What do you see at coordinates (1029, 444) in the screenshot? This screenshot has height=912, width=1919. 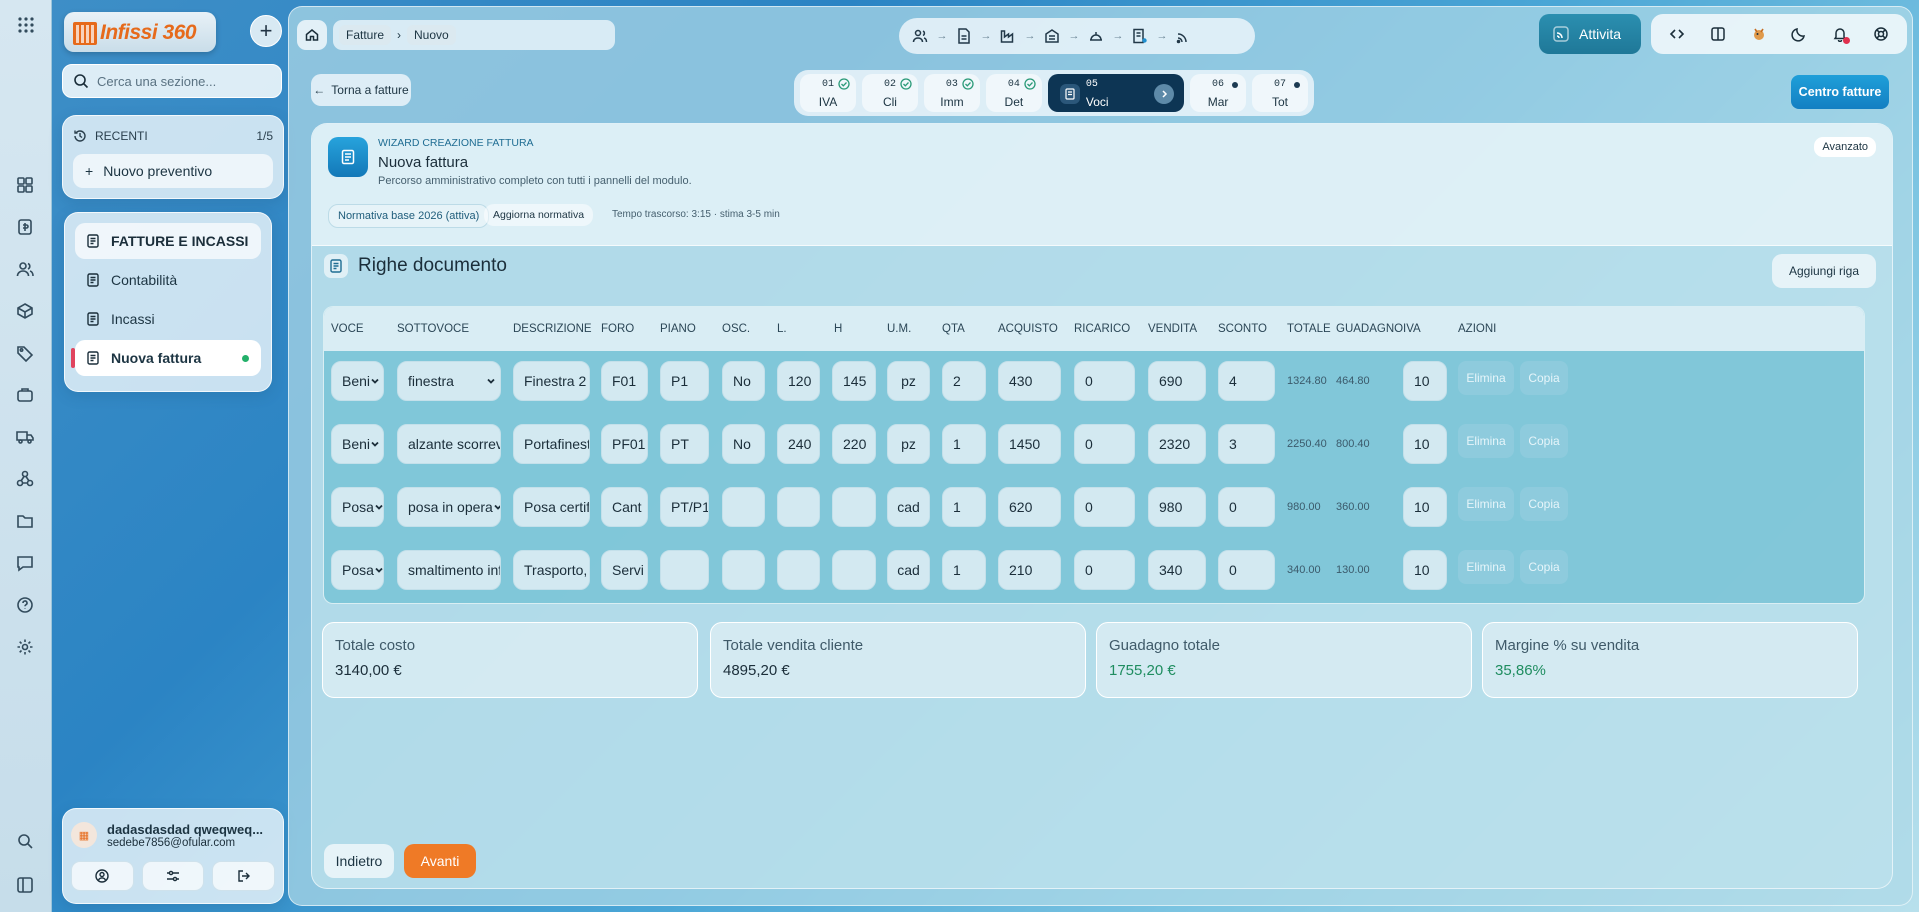 I see `acquisto-input: 1450` at bounding box center [1029, 444].